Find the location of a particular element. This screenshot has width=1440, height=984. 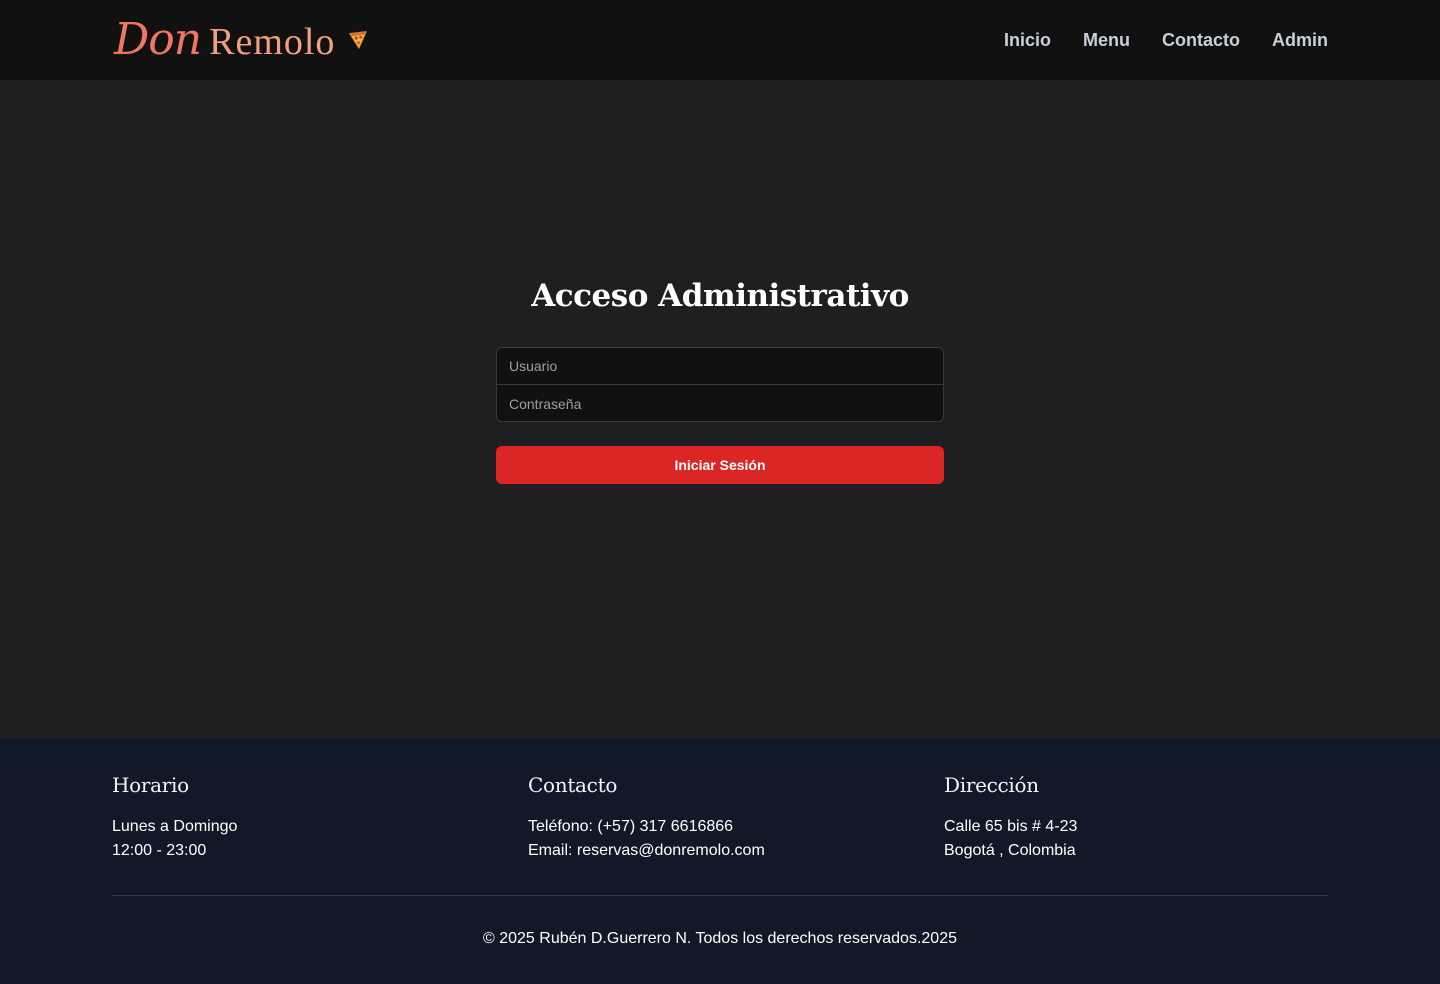

nav-item-admin: Admin is located at coordinates (1300, 40).